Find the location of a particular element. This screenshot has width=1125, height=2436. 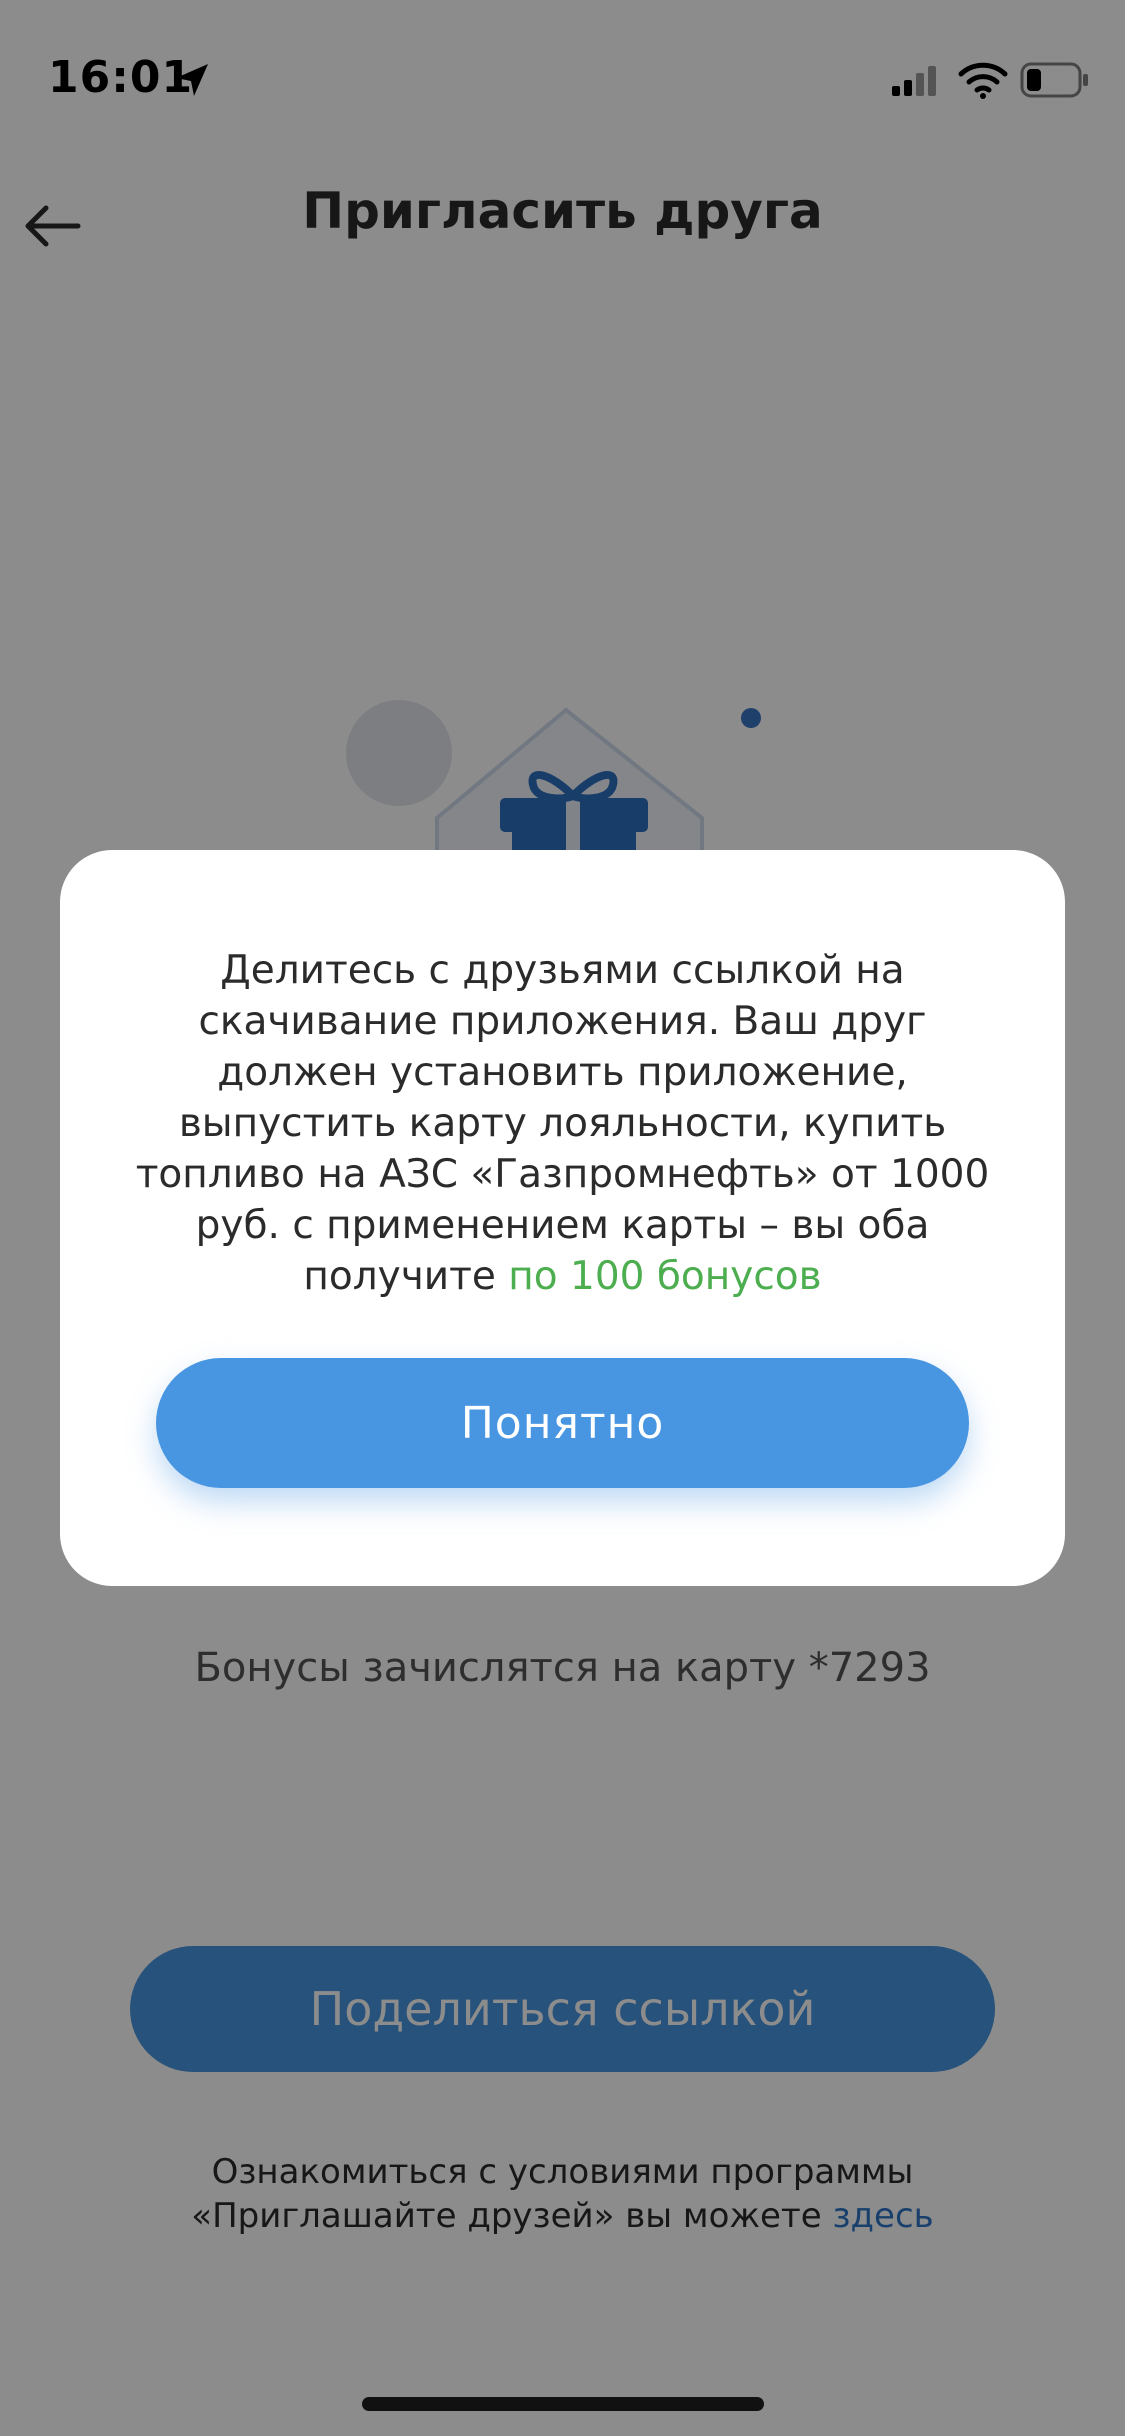

home-indicator is located at coordinates (563, 2404).